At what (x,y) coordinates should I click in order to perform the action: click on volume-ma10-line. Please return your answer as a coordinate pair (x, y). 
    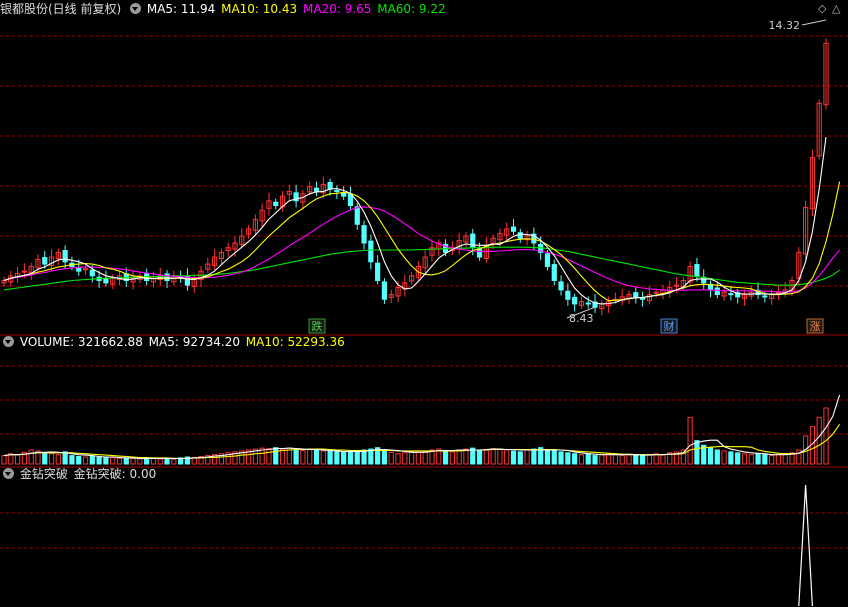
    Looking at the image, I should click on (422, 441).